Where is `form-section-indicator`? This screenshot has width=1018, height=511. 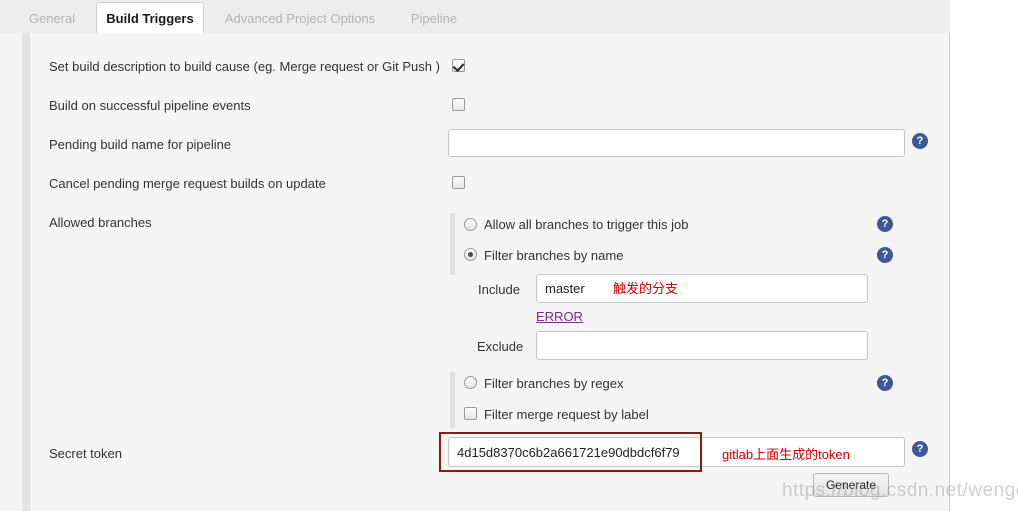 form-section-indicator is located at coordinates (26, 272).